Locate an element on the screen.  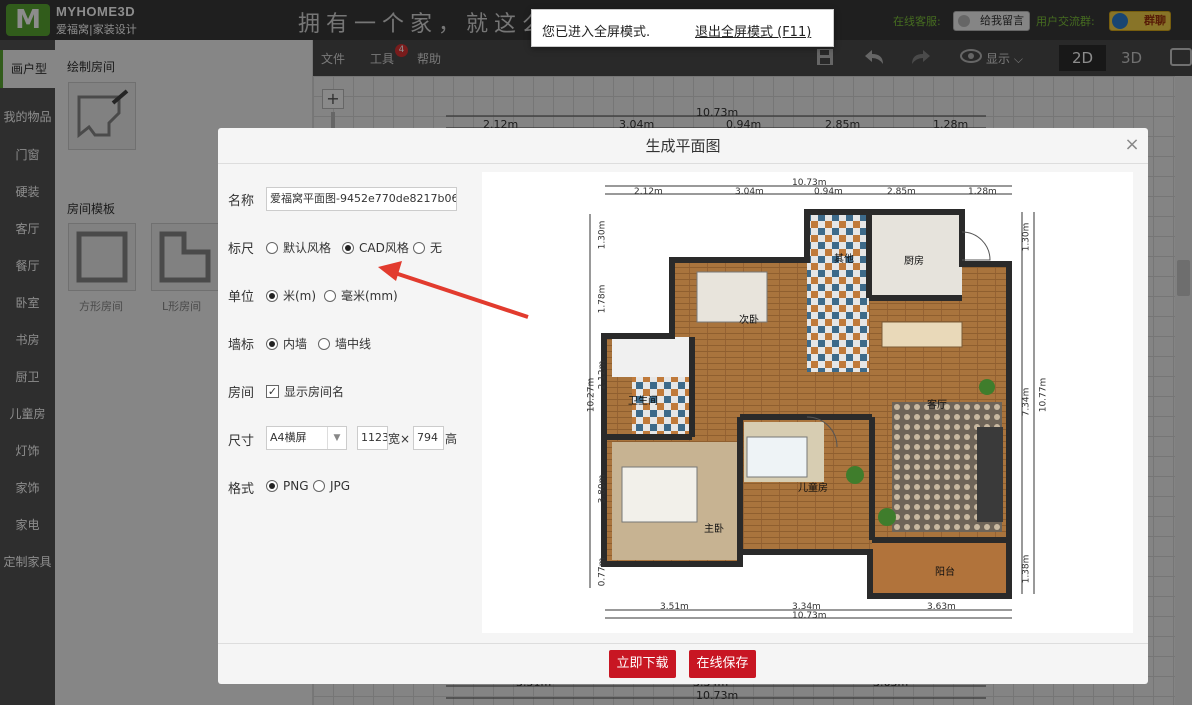
size-label: 尺寸 is located at coordinates (241, 441).